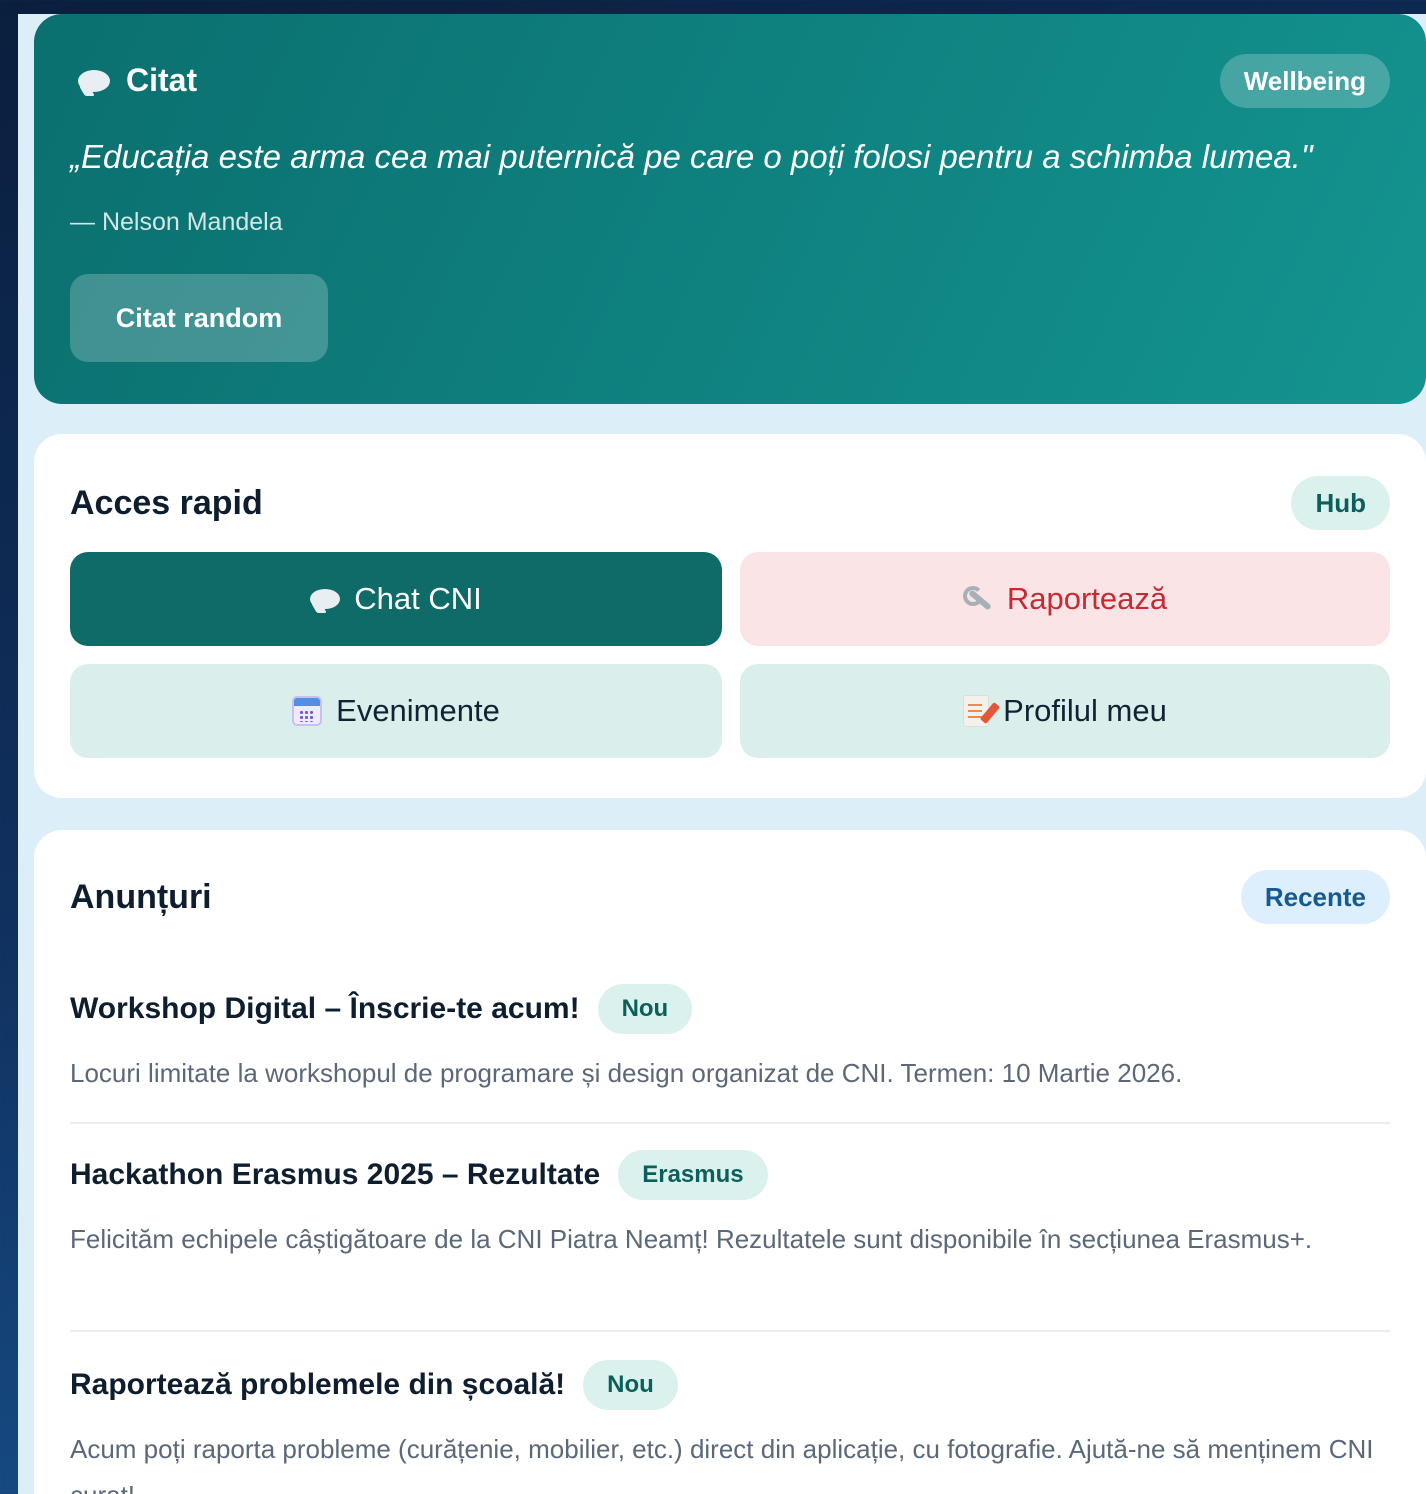 This screenshot has width=1426, height=1494. Describe the element at coordinates (335, 1174) in the screenshot. I see `announcement-title: Hackathon Erasmus 2025 – Rezultate` at that location.